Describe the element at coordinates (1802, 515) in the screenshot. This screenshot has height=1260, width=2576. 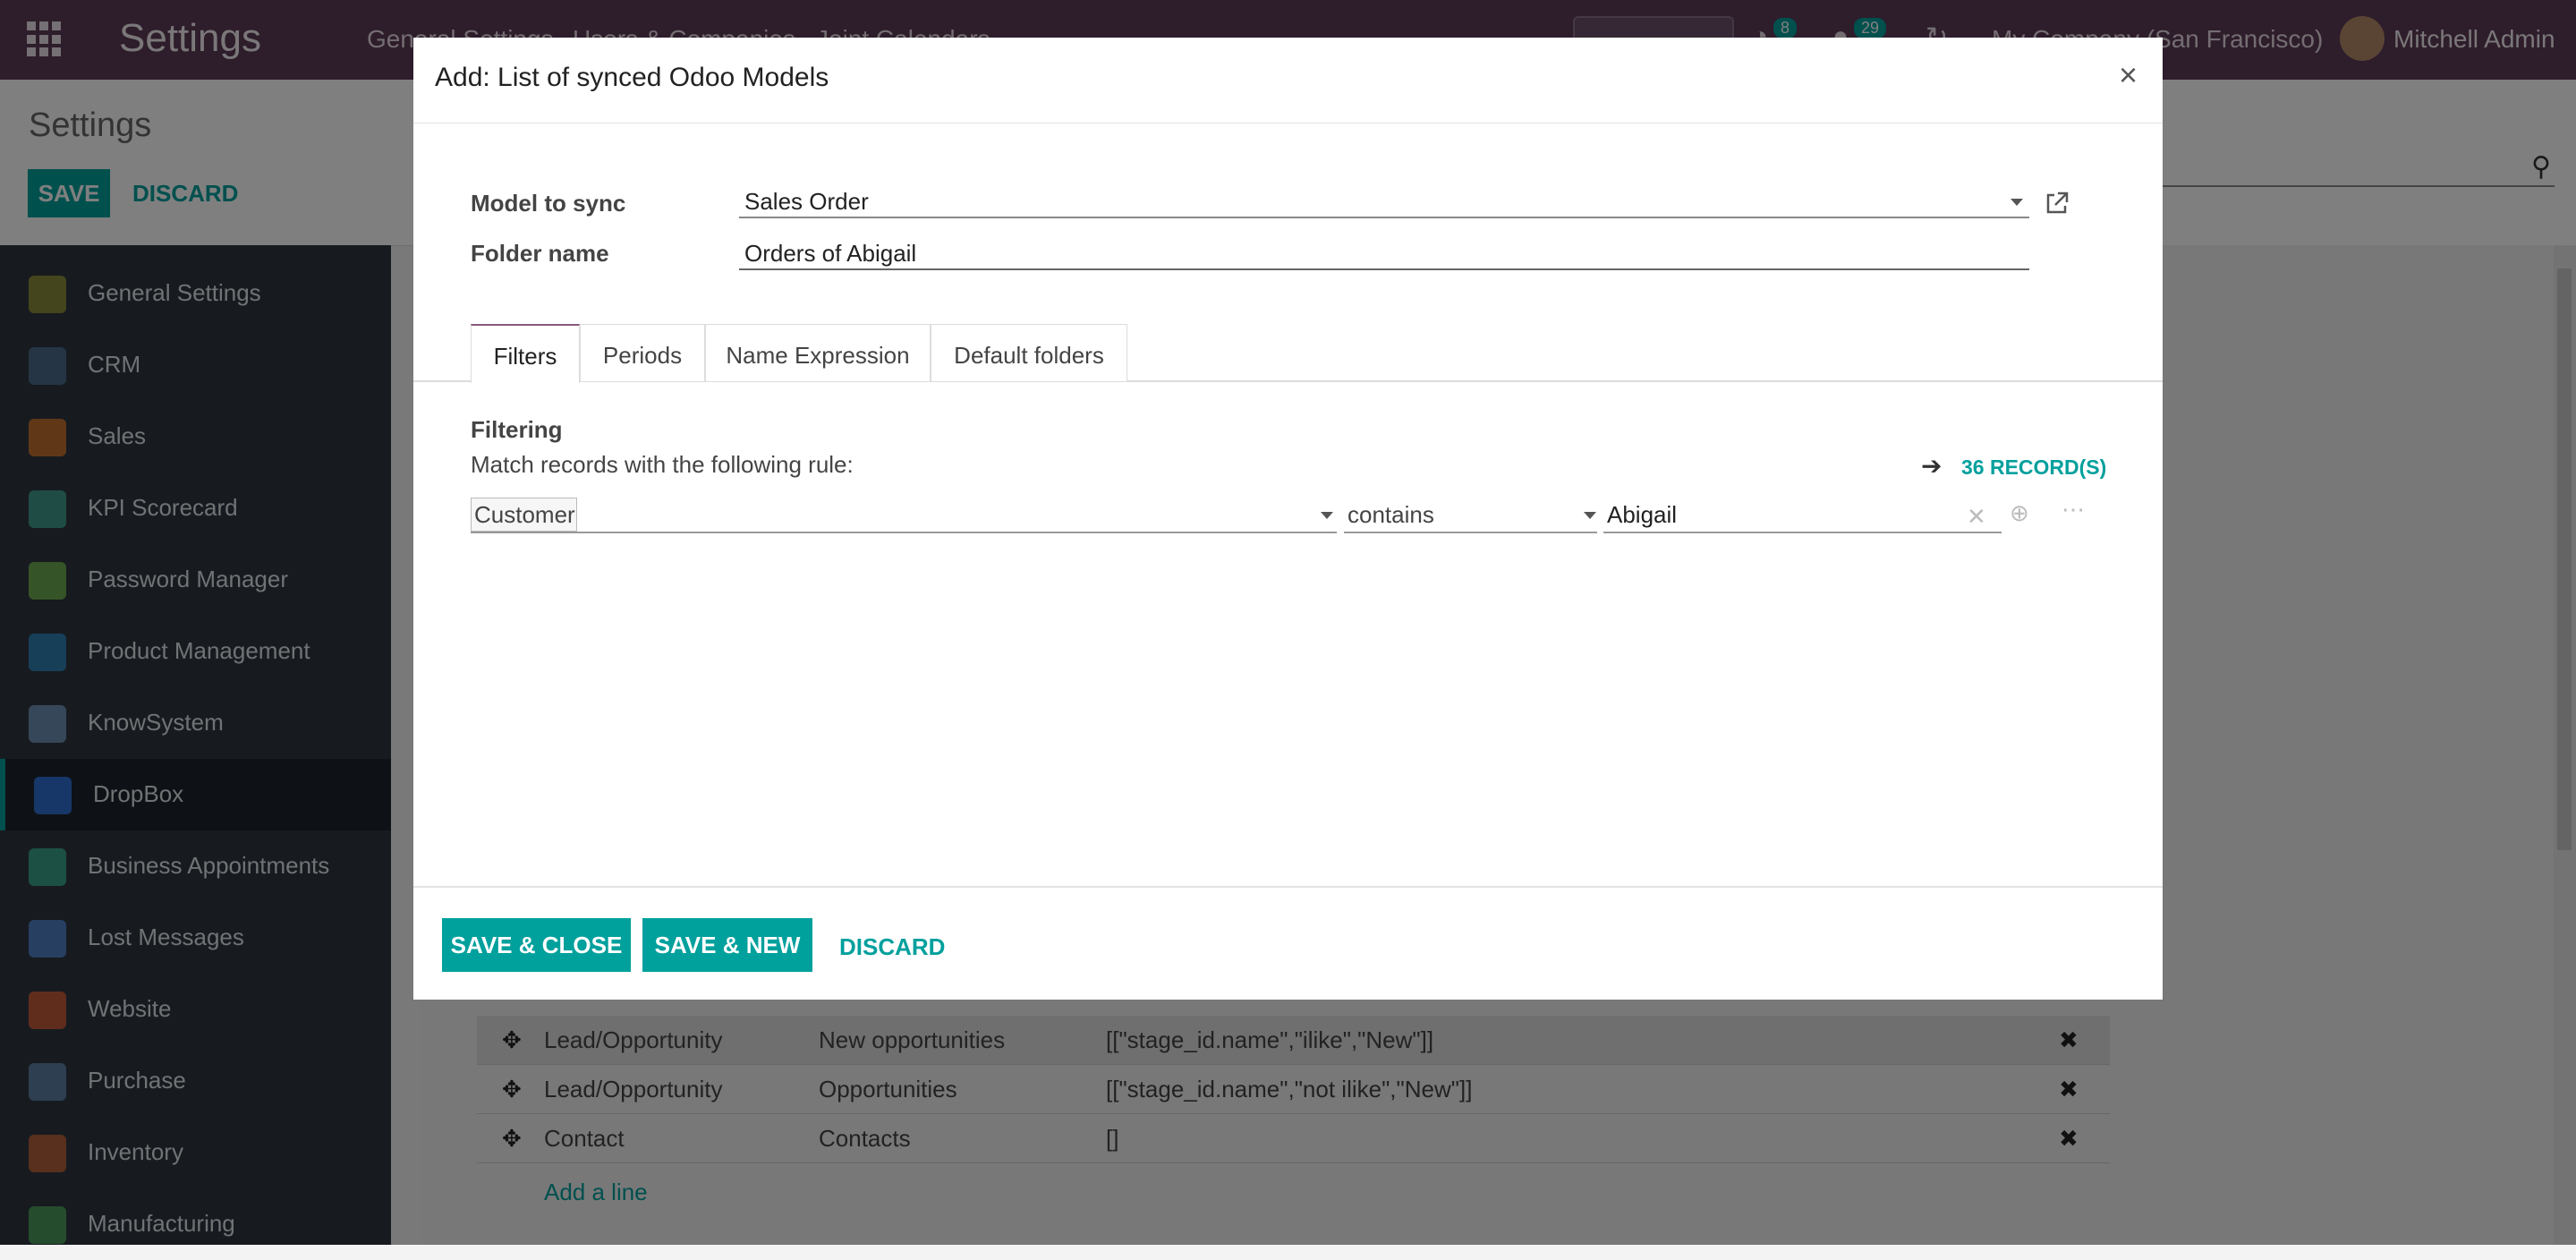
I see `rule-value-input: Abigail` at that location.